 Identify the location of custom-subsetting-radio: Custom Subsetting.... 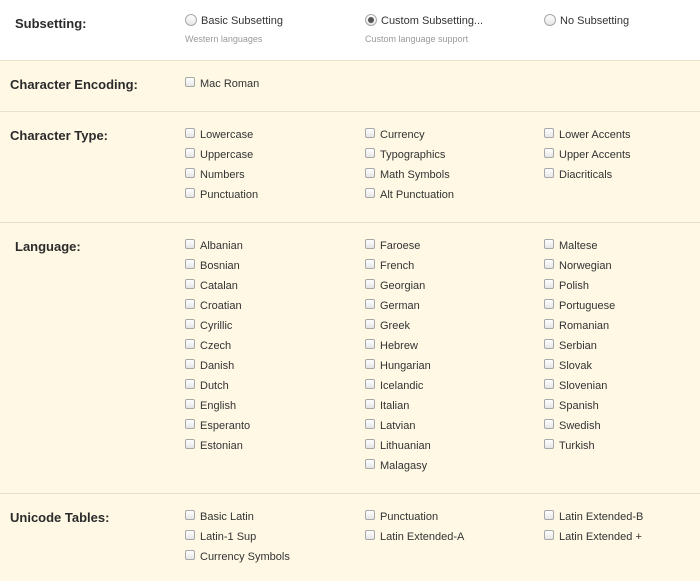
(424, 23).